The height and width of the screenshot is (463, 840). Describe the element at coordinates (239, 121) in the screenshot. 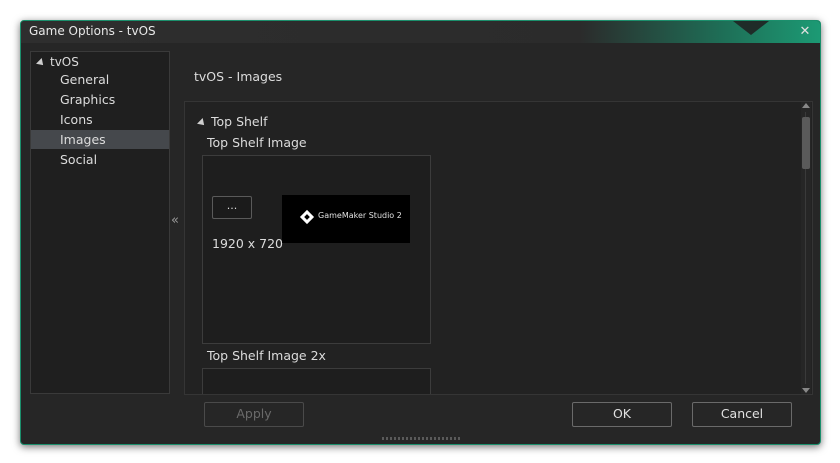

I see `section-title: Top Shelf` at that location.